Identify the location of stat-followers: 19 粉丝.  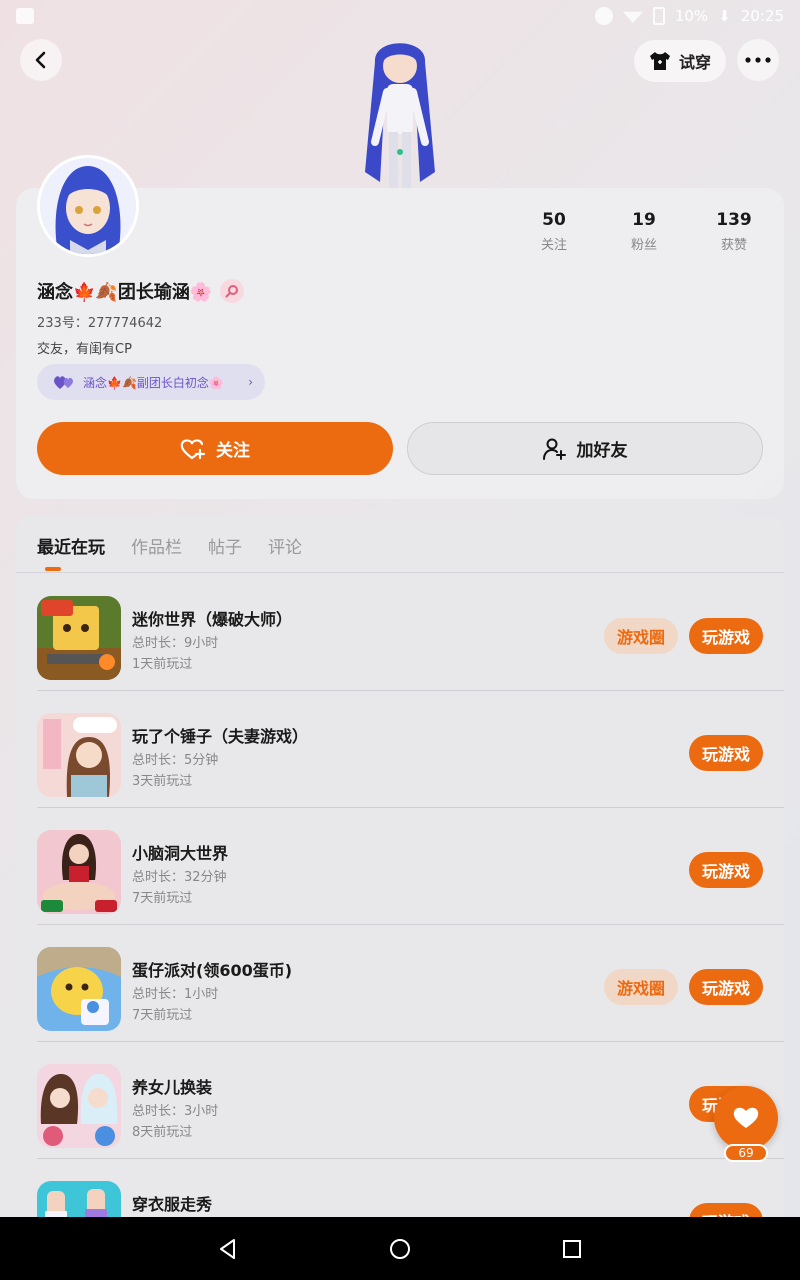
(644, 231).